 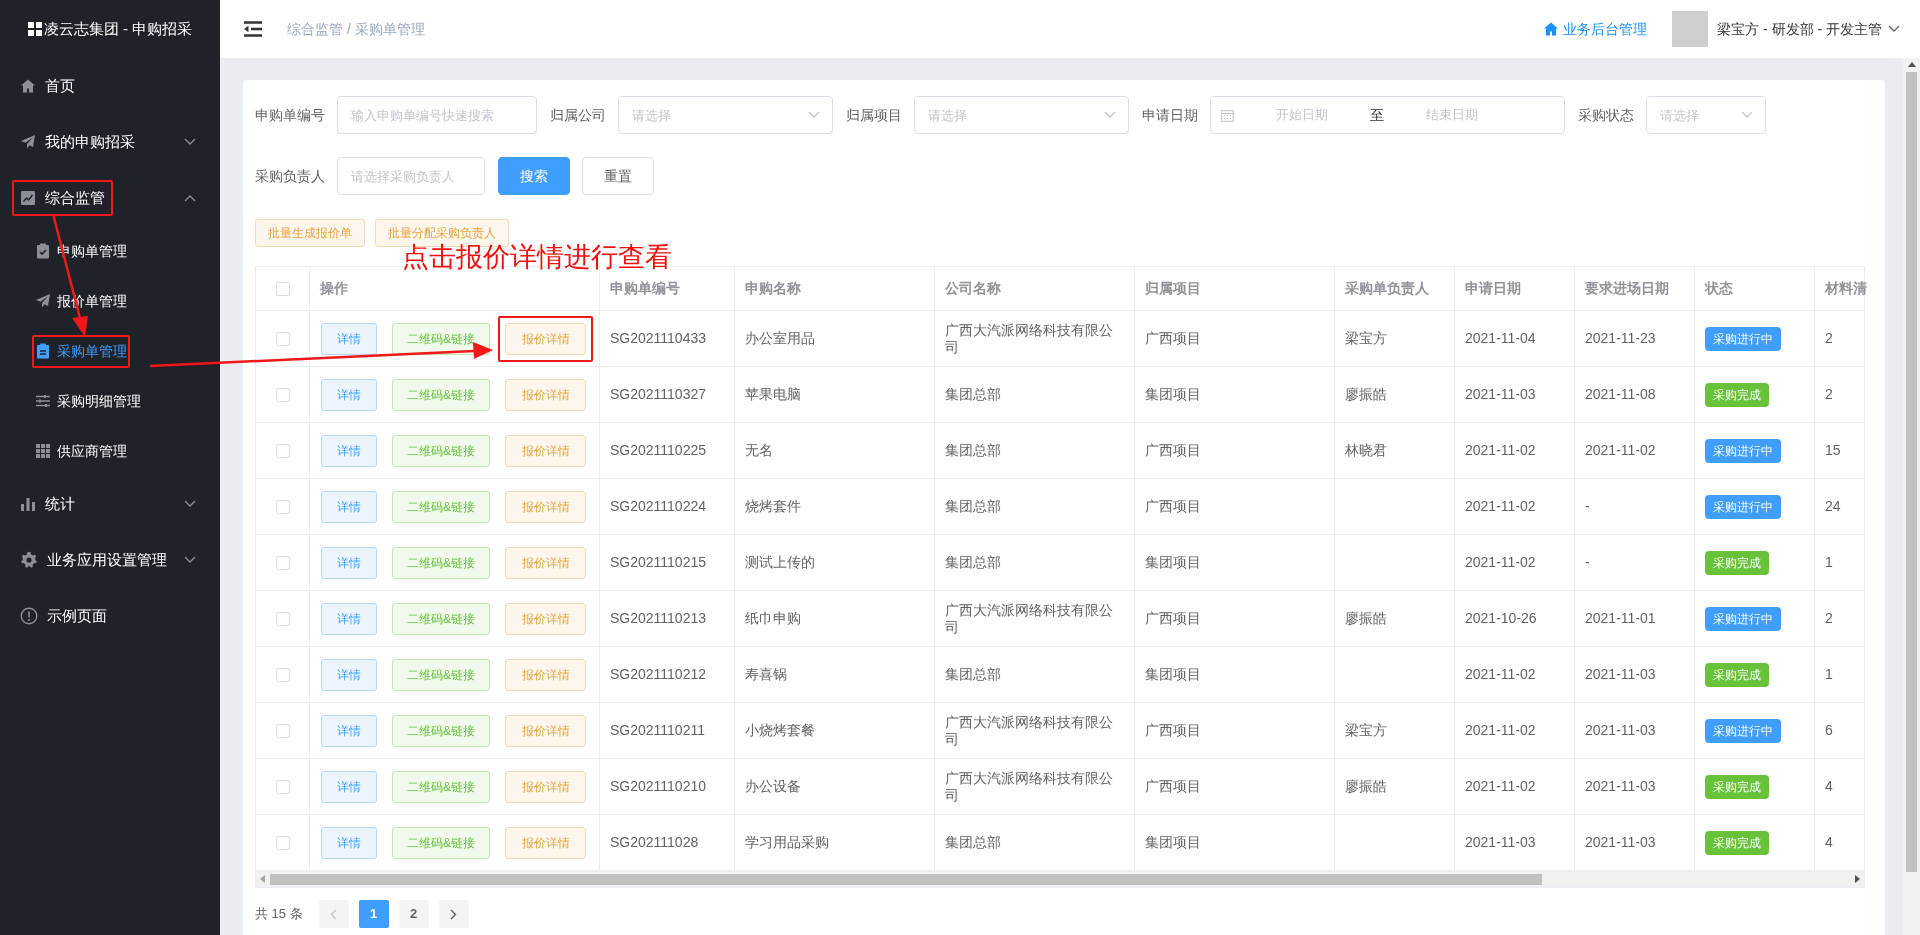 I want to click on page-button: 2, so click(x=413, y=914).